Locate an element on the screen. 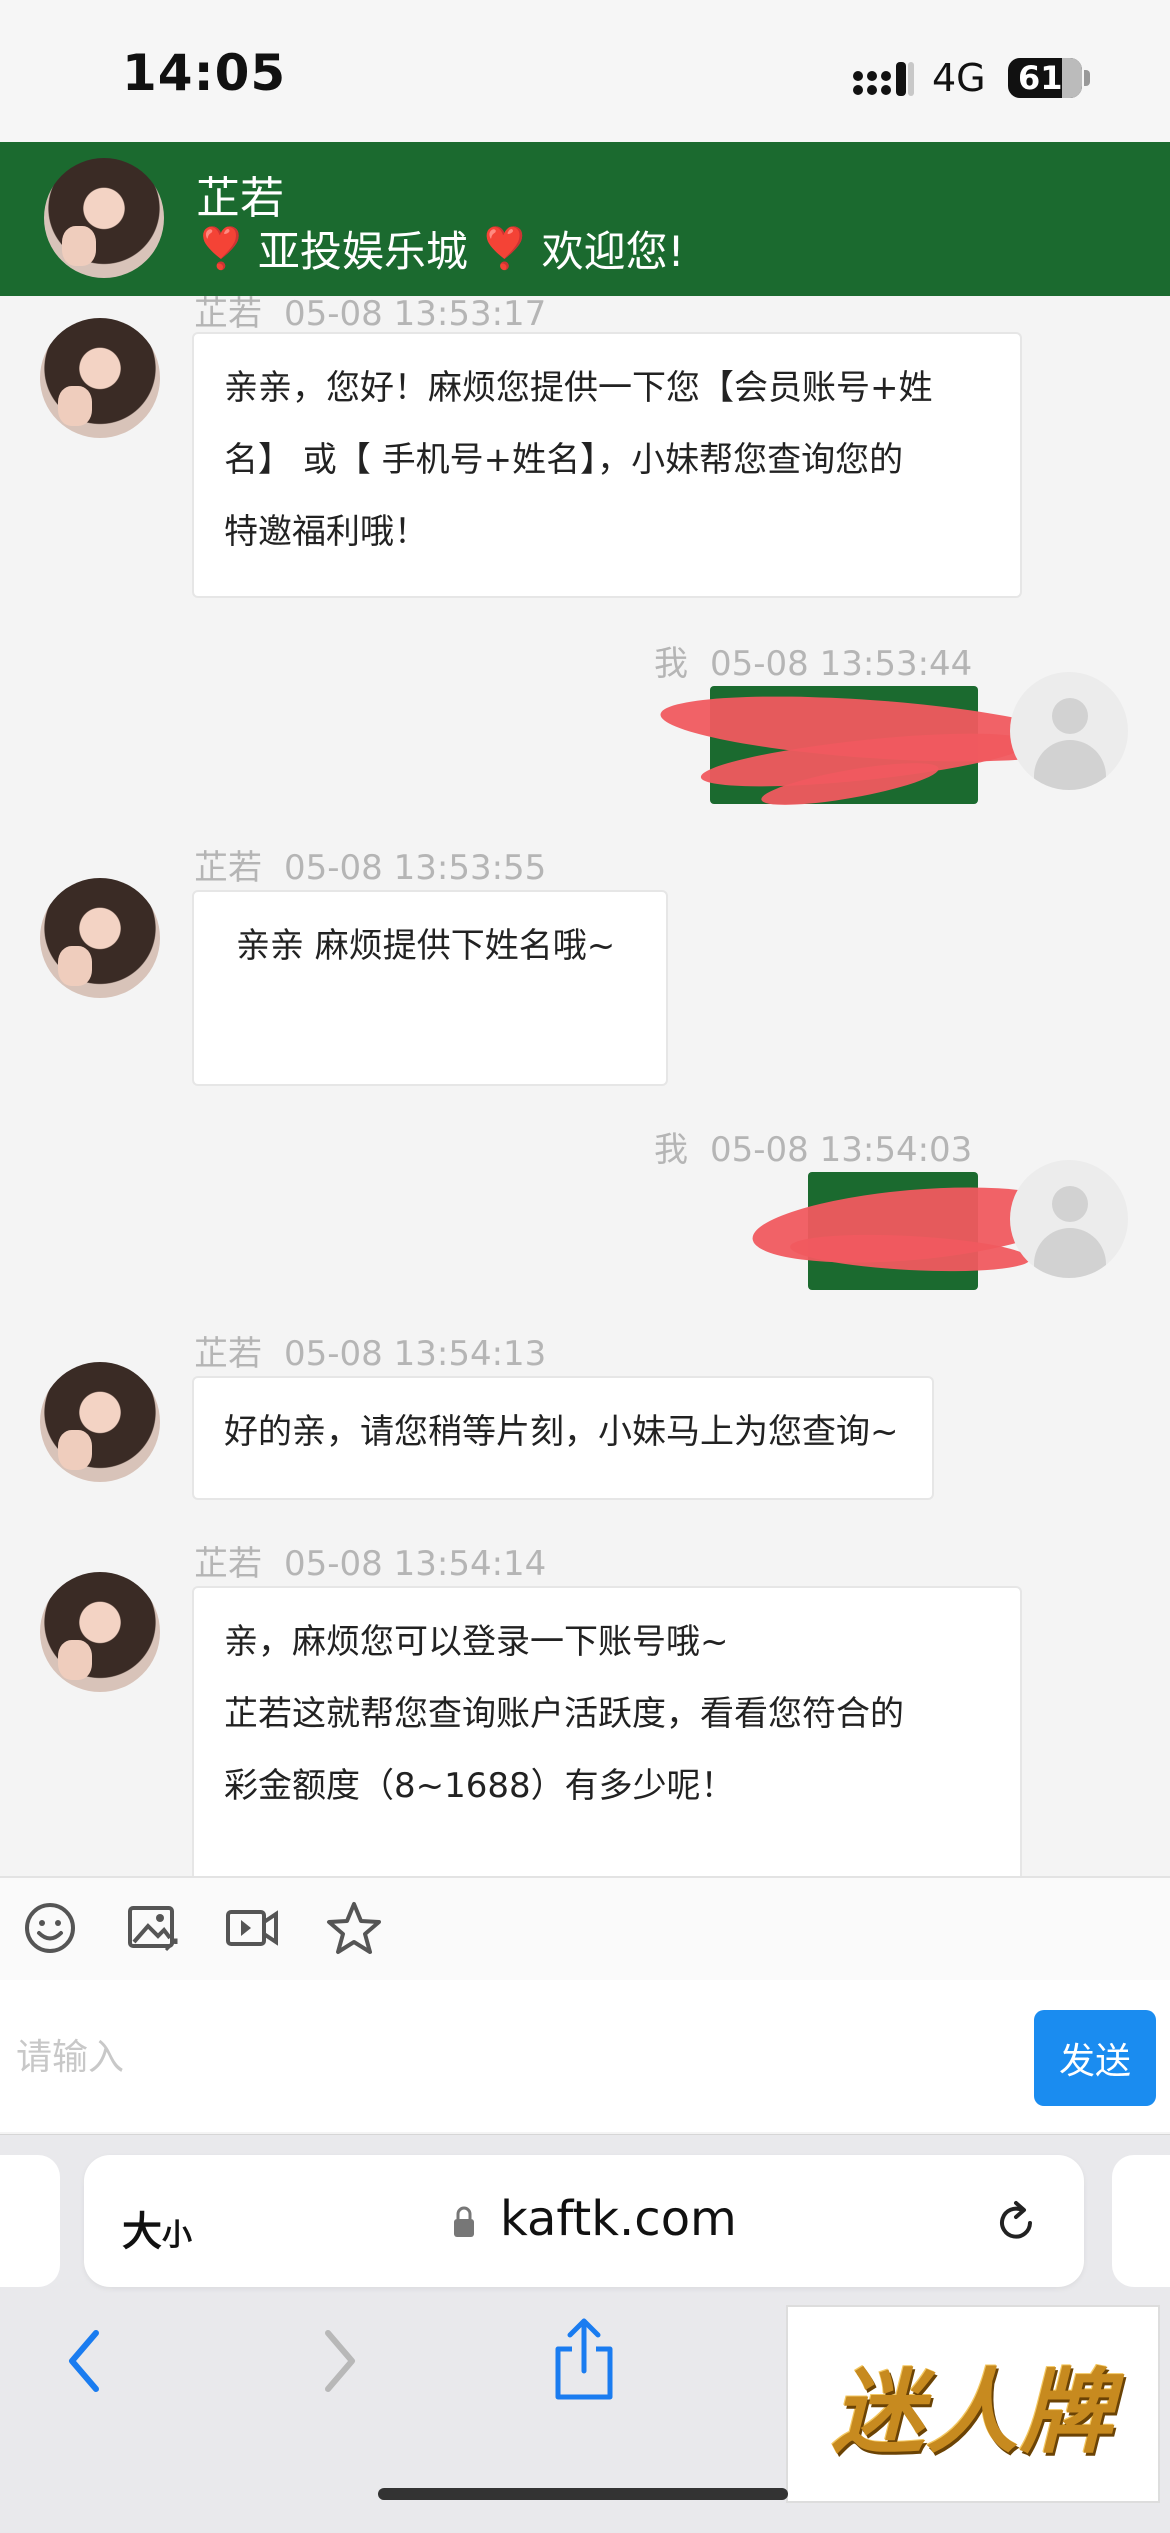 The height and width of the screenshot is (2533, 1170). welcome-text: 亚投娱乐城 is located at coordinates (362, 251).